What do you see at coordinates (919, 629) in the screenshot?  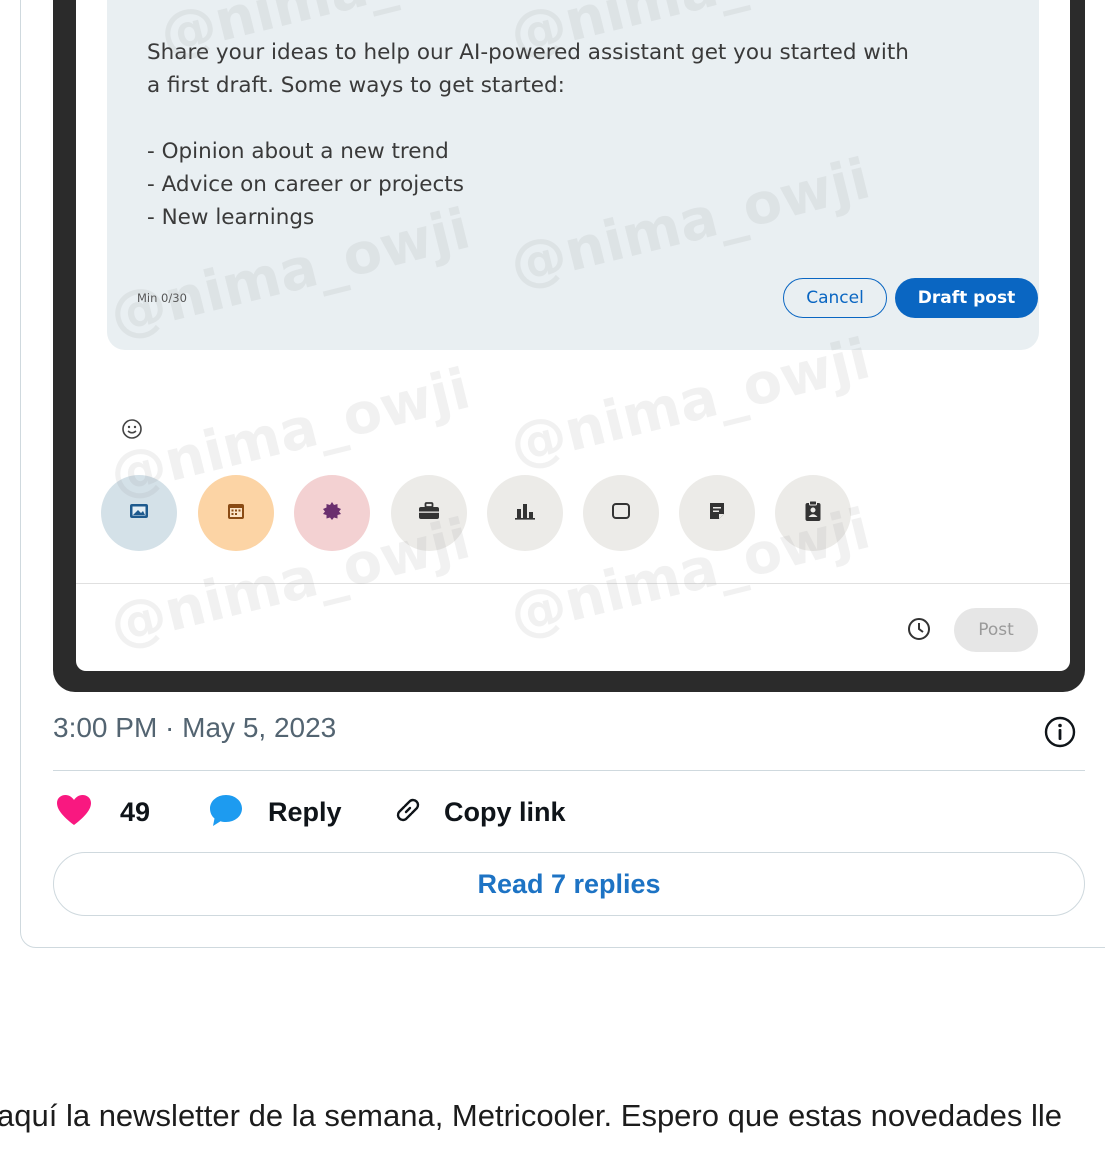 I see `schedule-clock-icon` at bounding box center [919, 629].